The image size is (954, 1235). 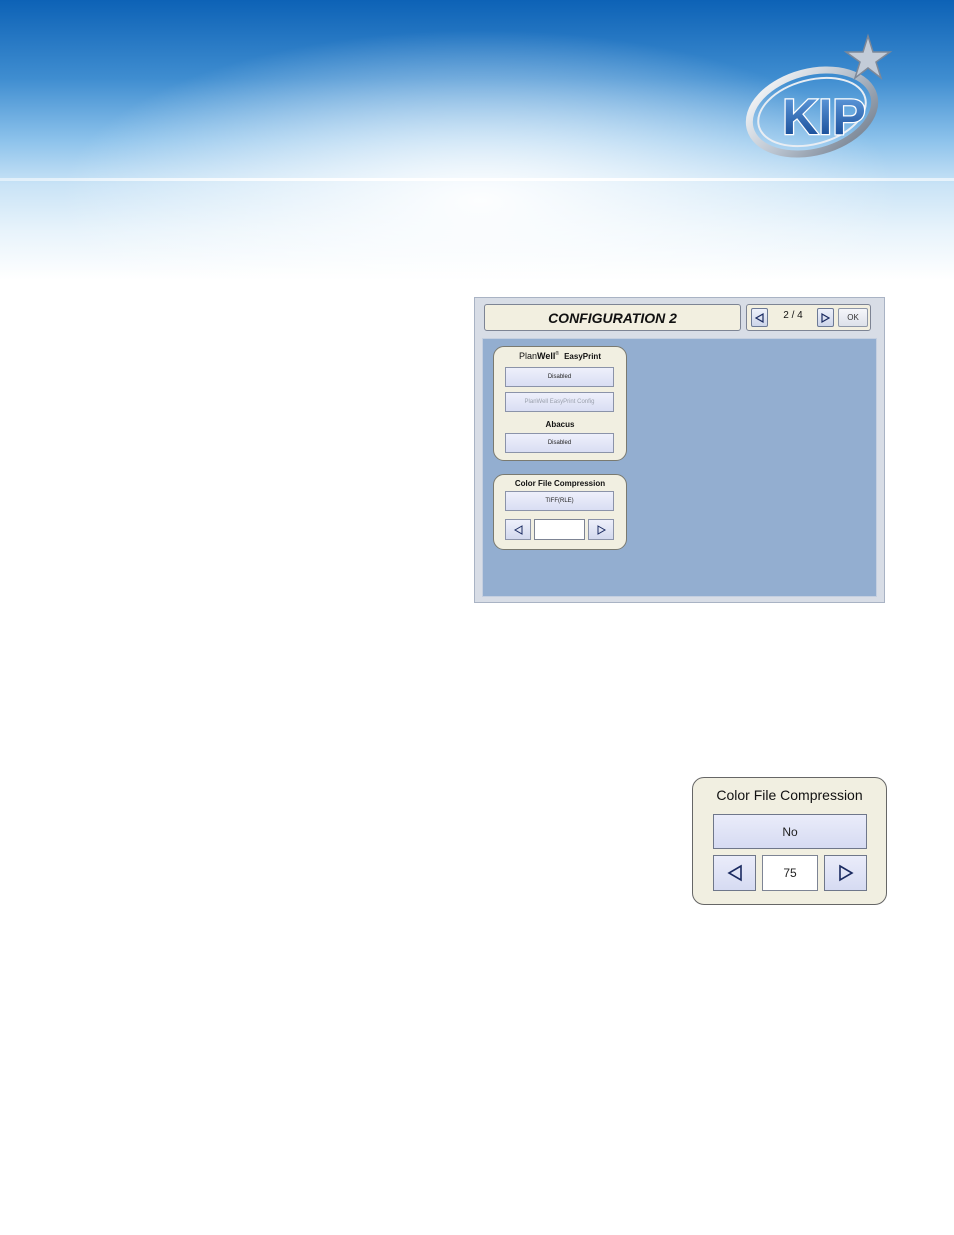 I want to click on color-compression-card: Color File Compression TIFF(RLE), so click(x=560, y=512).